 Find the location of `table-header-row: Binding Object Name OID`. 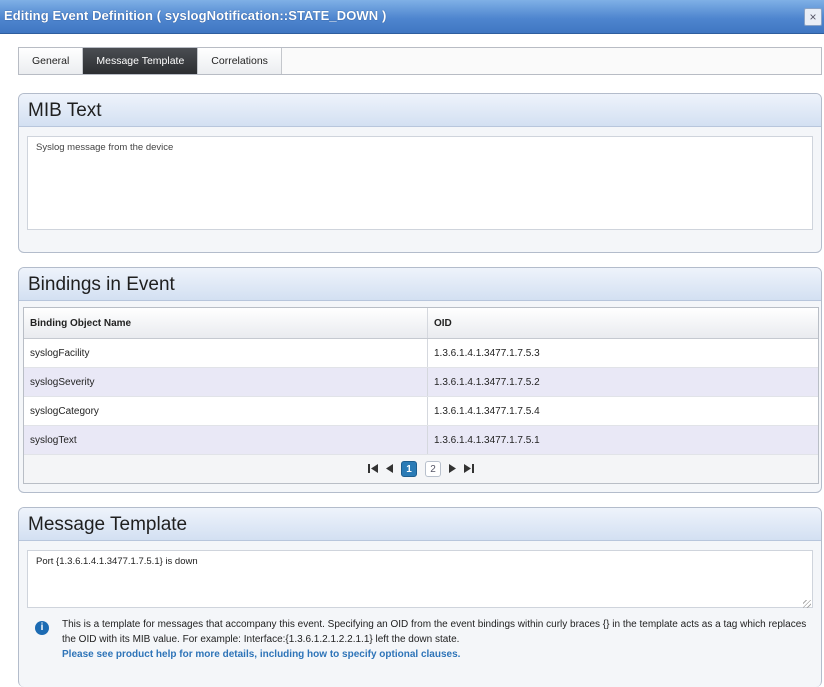

table-header-row: Binding Object Name OID is located at coordinates (421, 323).